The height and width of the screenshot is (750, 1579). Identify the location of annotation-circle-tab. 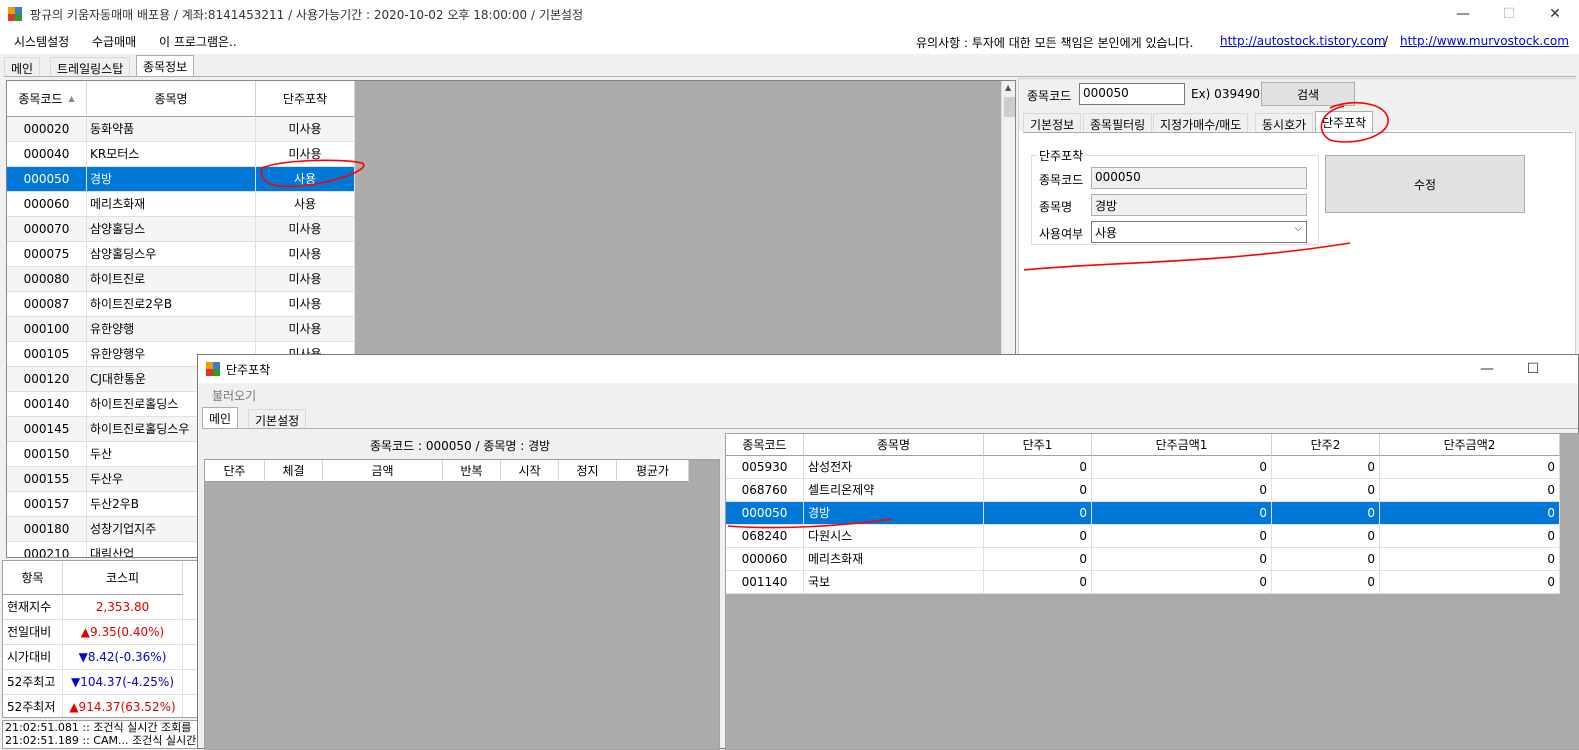
(1354, 122).